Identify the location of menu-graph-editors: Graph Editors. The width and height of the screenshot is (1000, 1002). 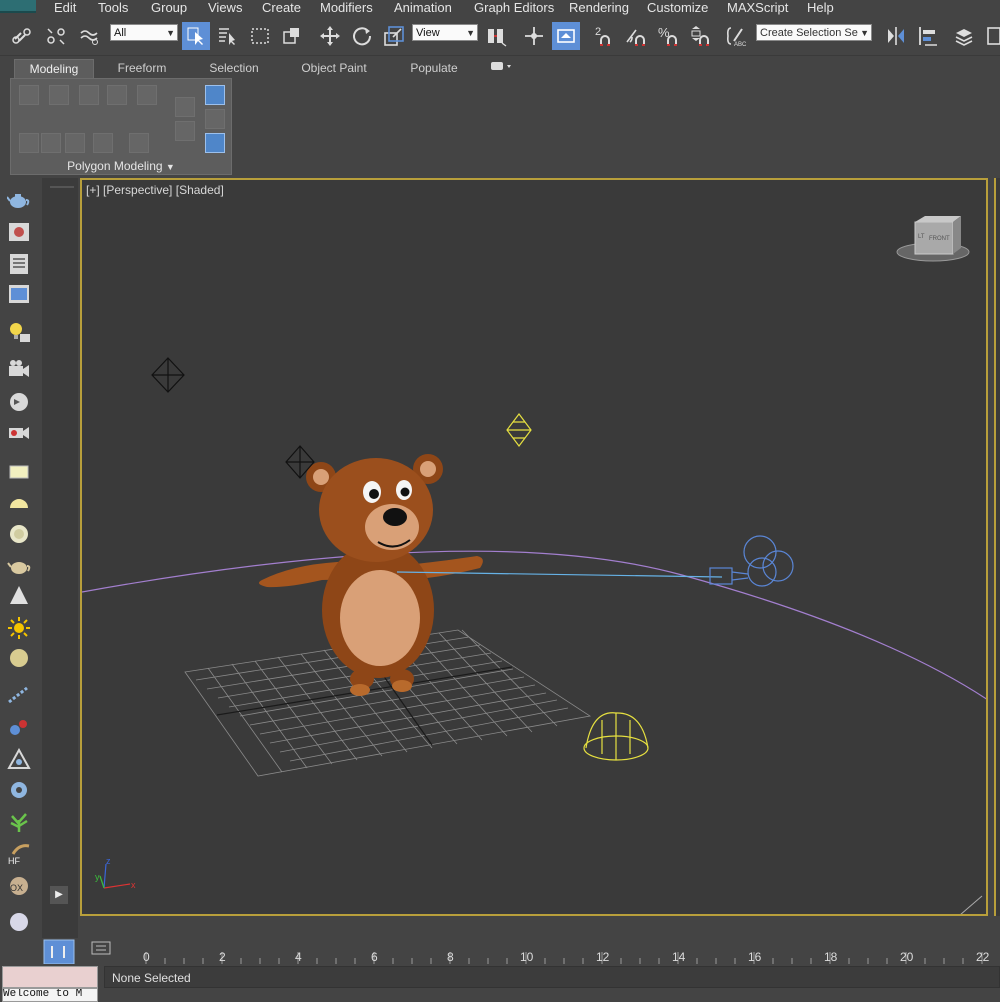
(514, 8).